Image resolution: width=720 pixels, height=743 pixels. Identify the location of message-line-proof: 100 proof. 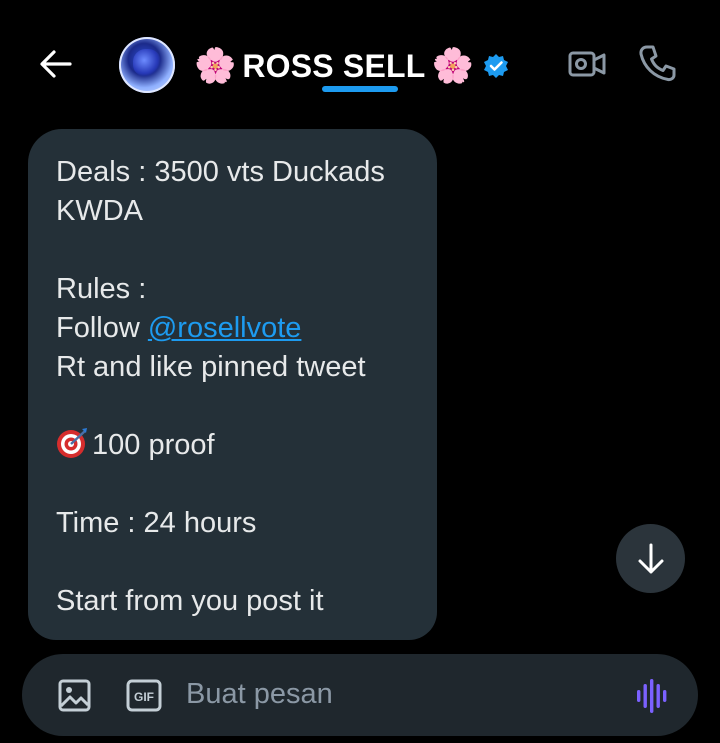
(237, 445).